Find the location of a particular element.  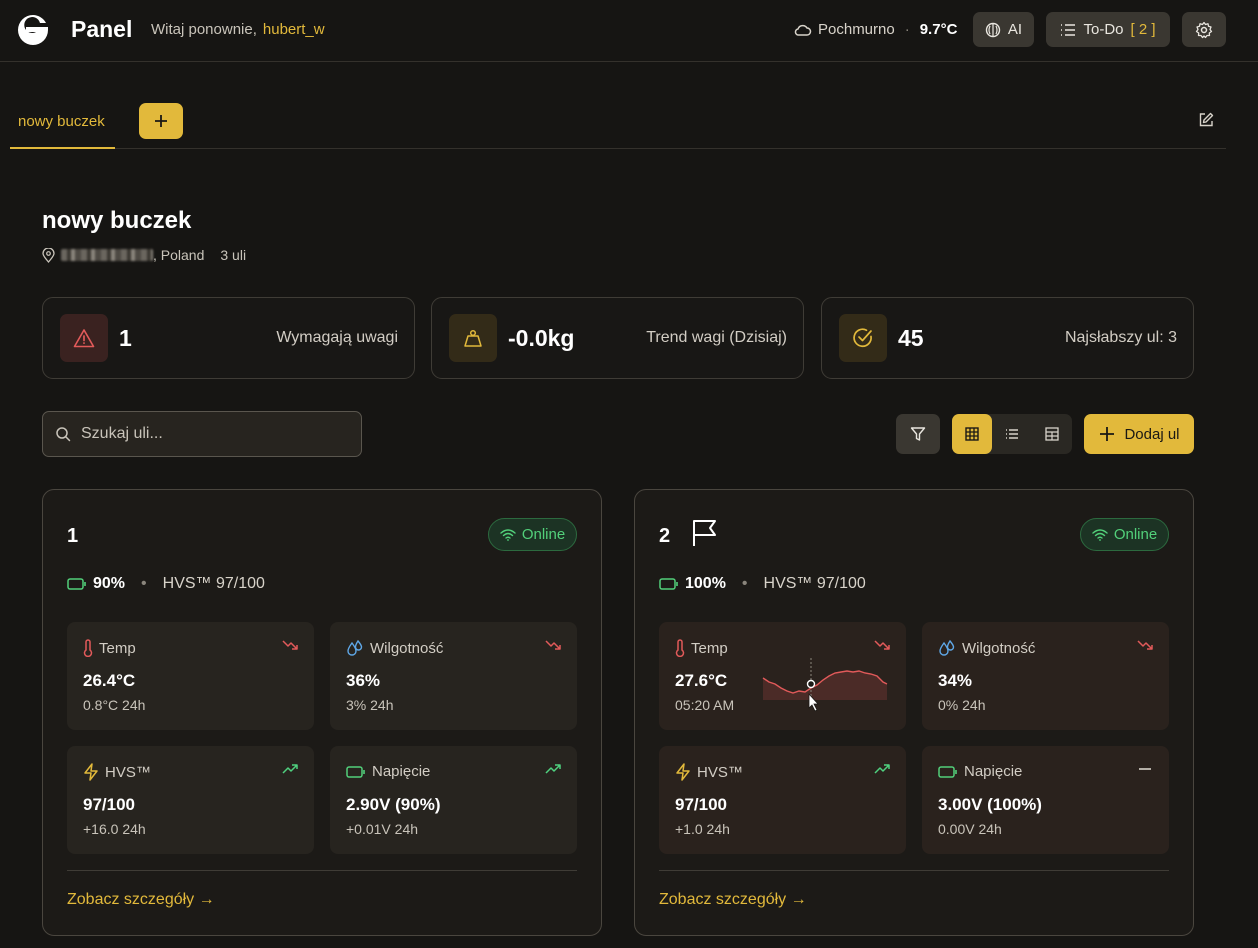

settings-button is located at coordinates (1204, 29).